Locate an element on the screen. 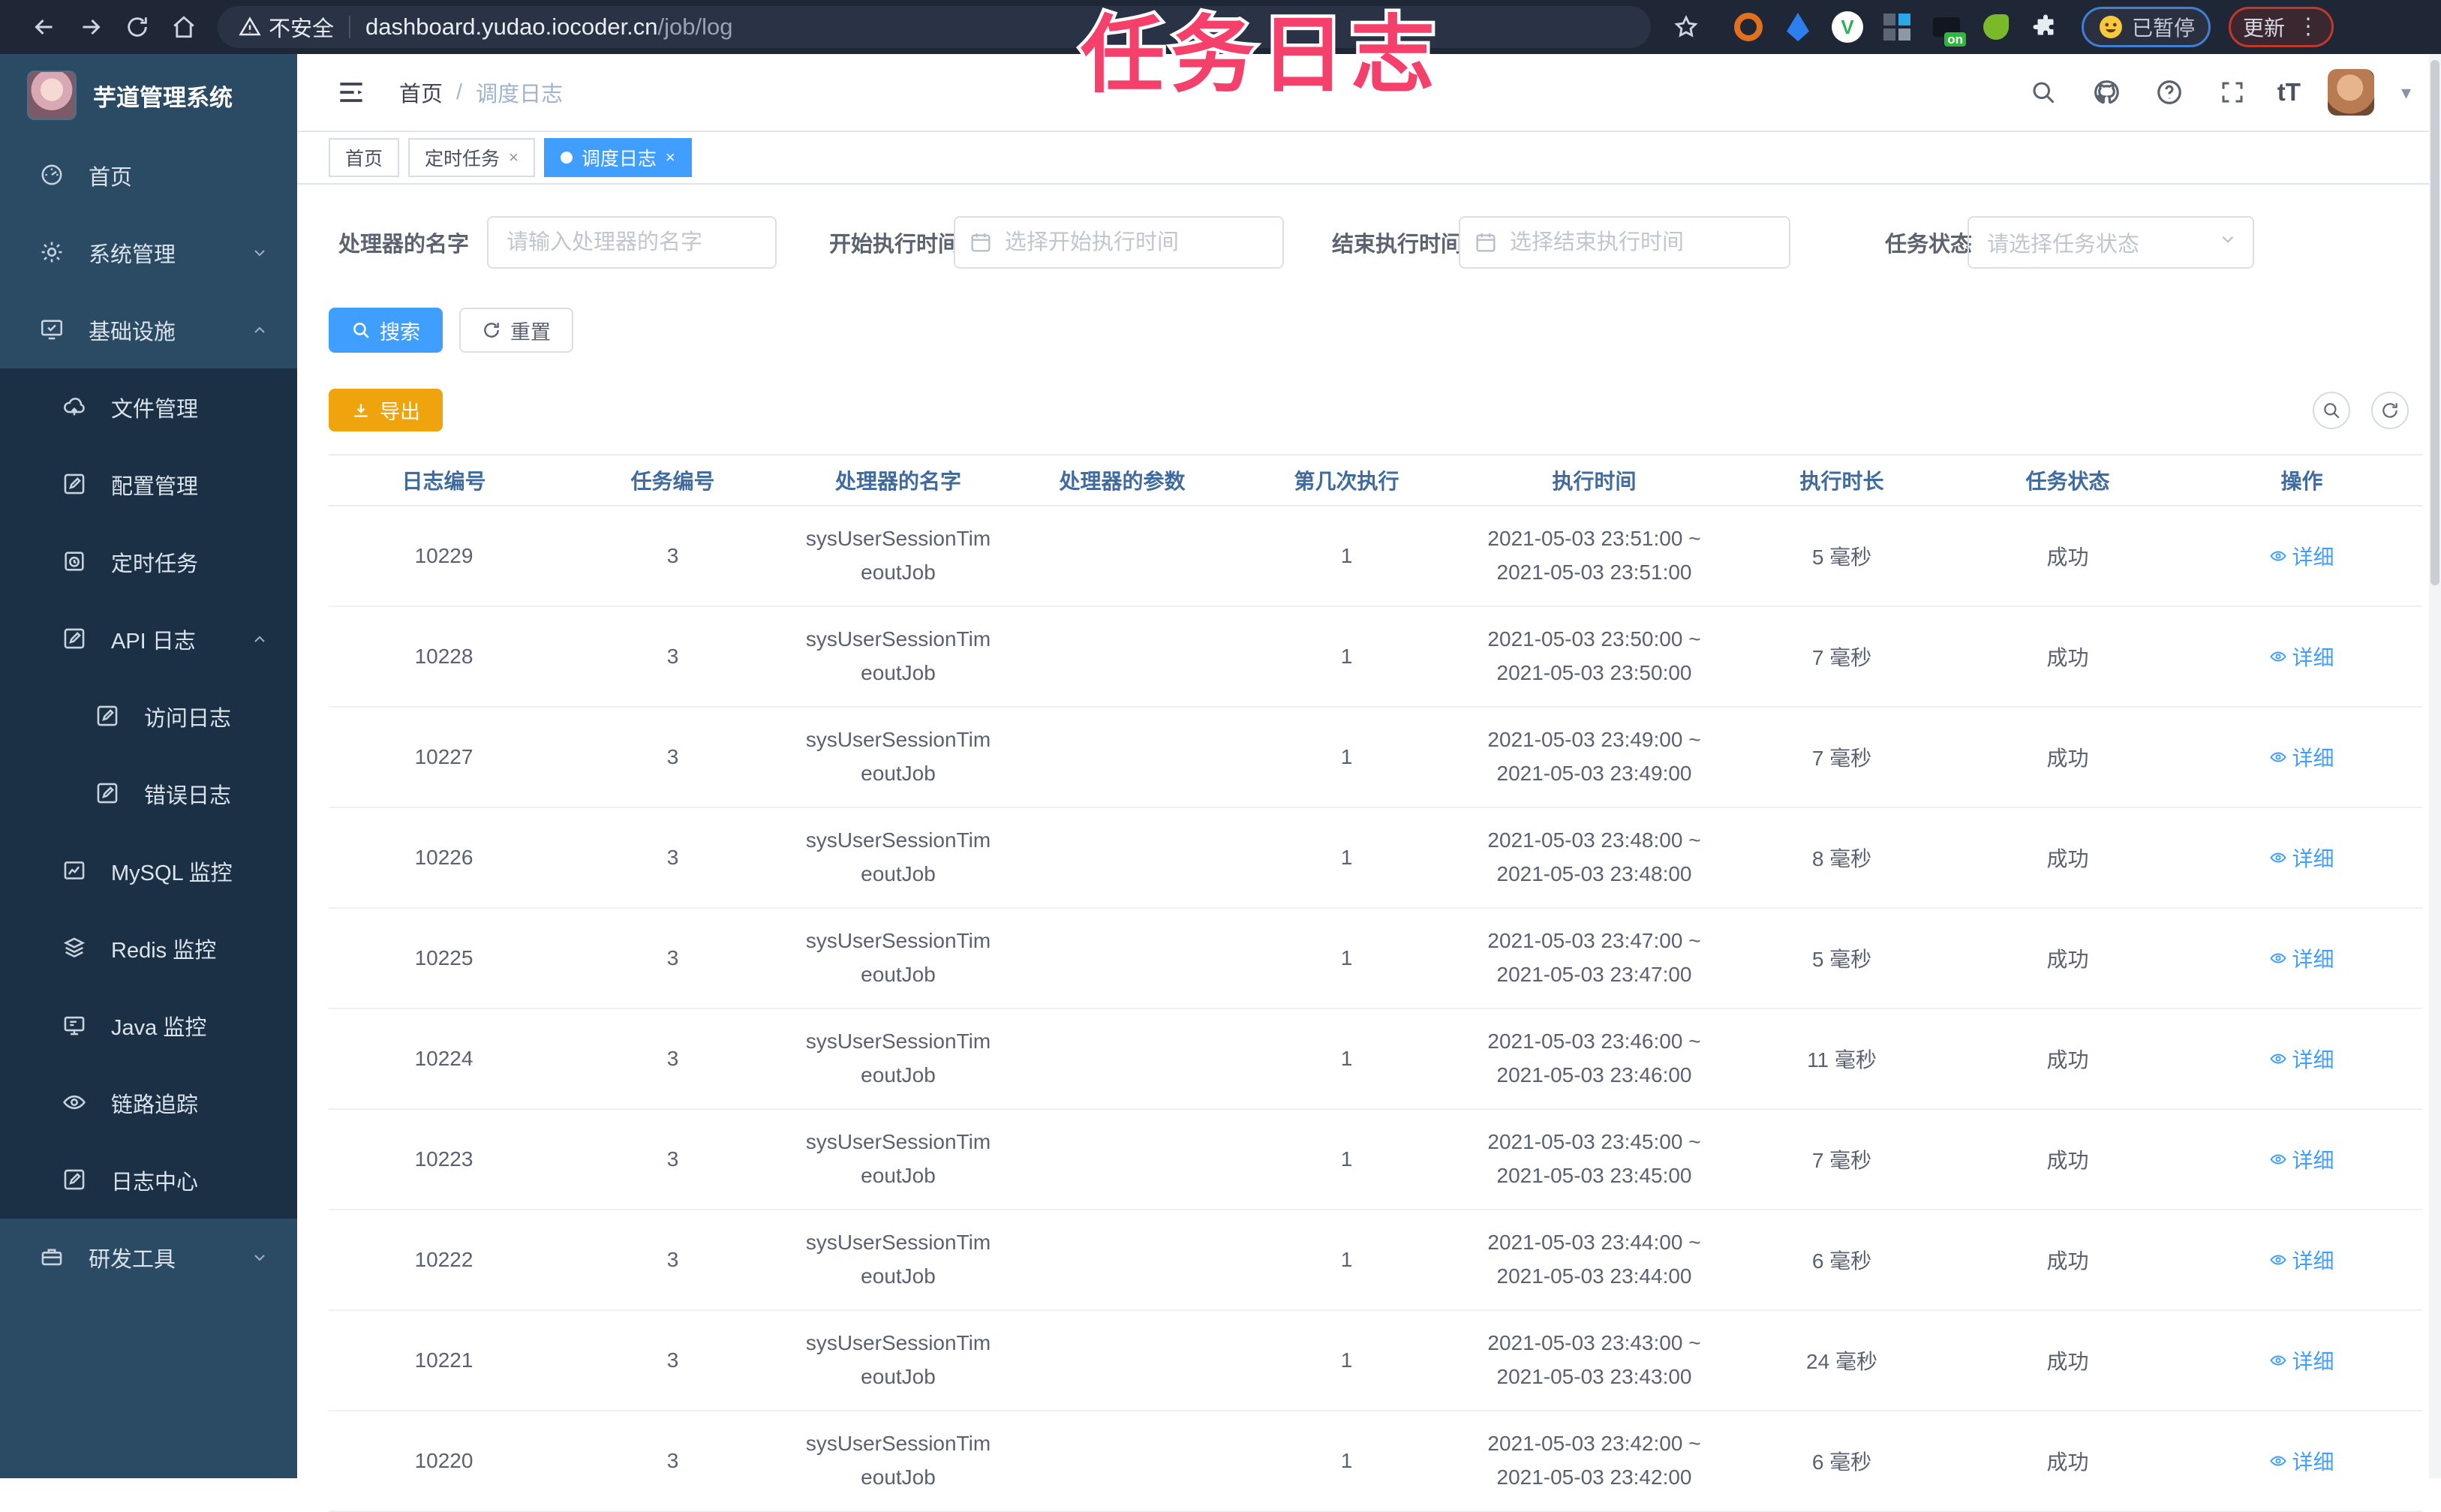  sidebar-item-trace: 链路追踪 is located at coordinates (148, 1102).